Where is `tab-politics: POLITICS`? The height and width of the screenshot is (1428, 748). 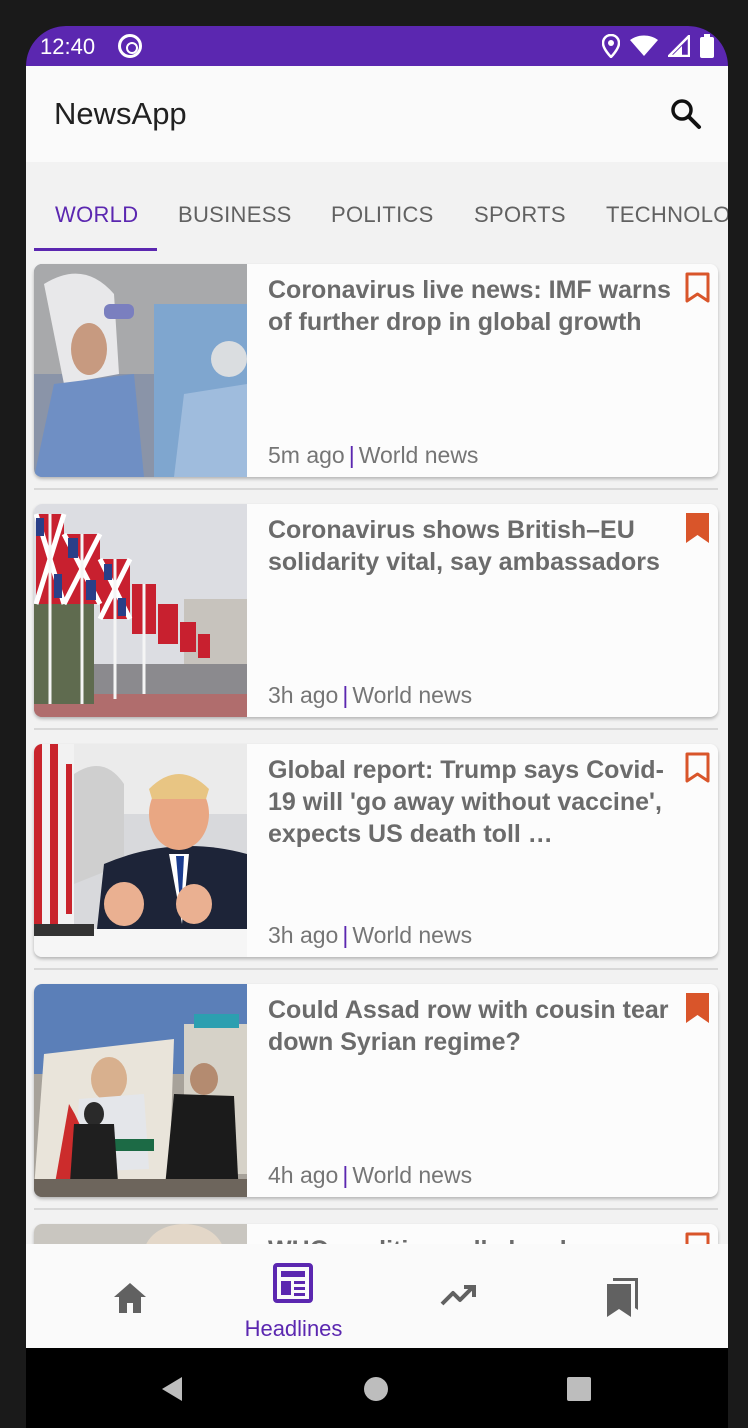
tab-politics: POLITICS is located at coordinates (382, 215).